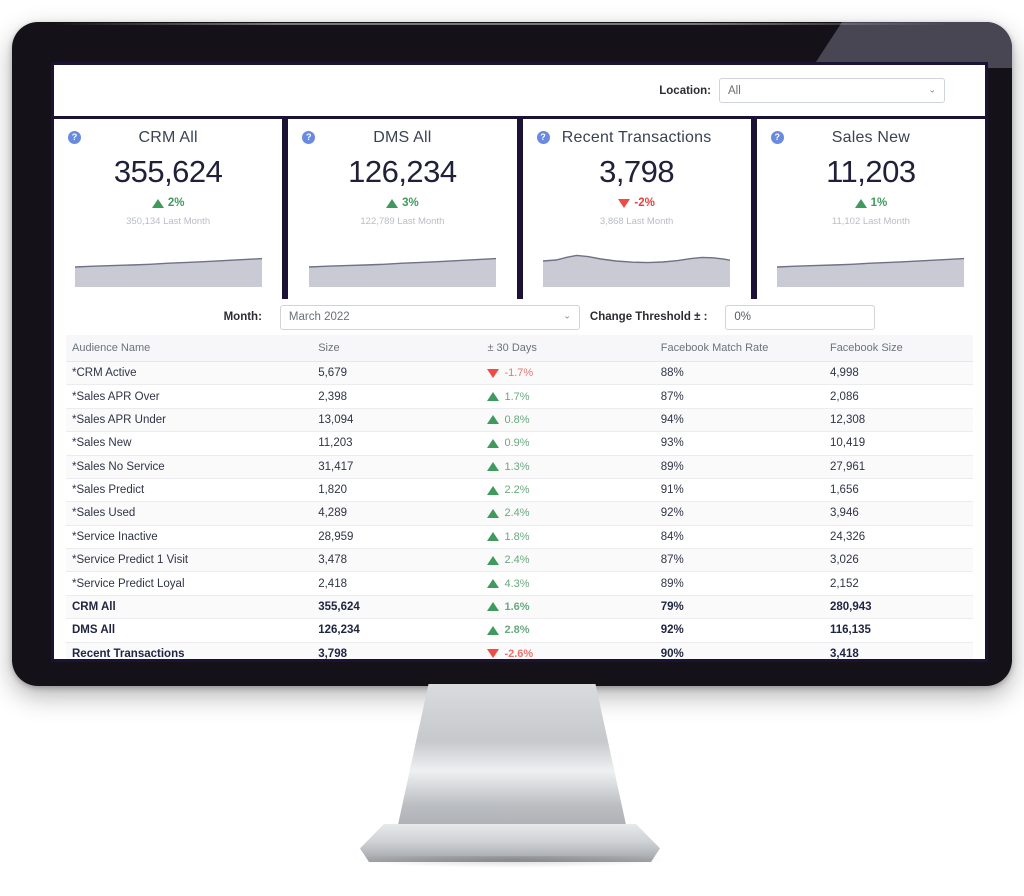 The image size is (1024, 896). I want to click on cell-audience-name: *Sales No Service, so click(189, 467).